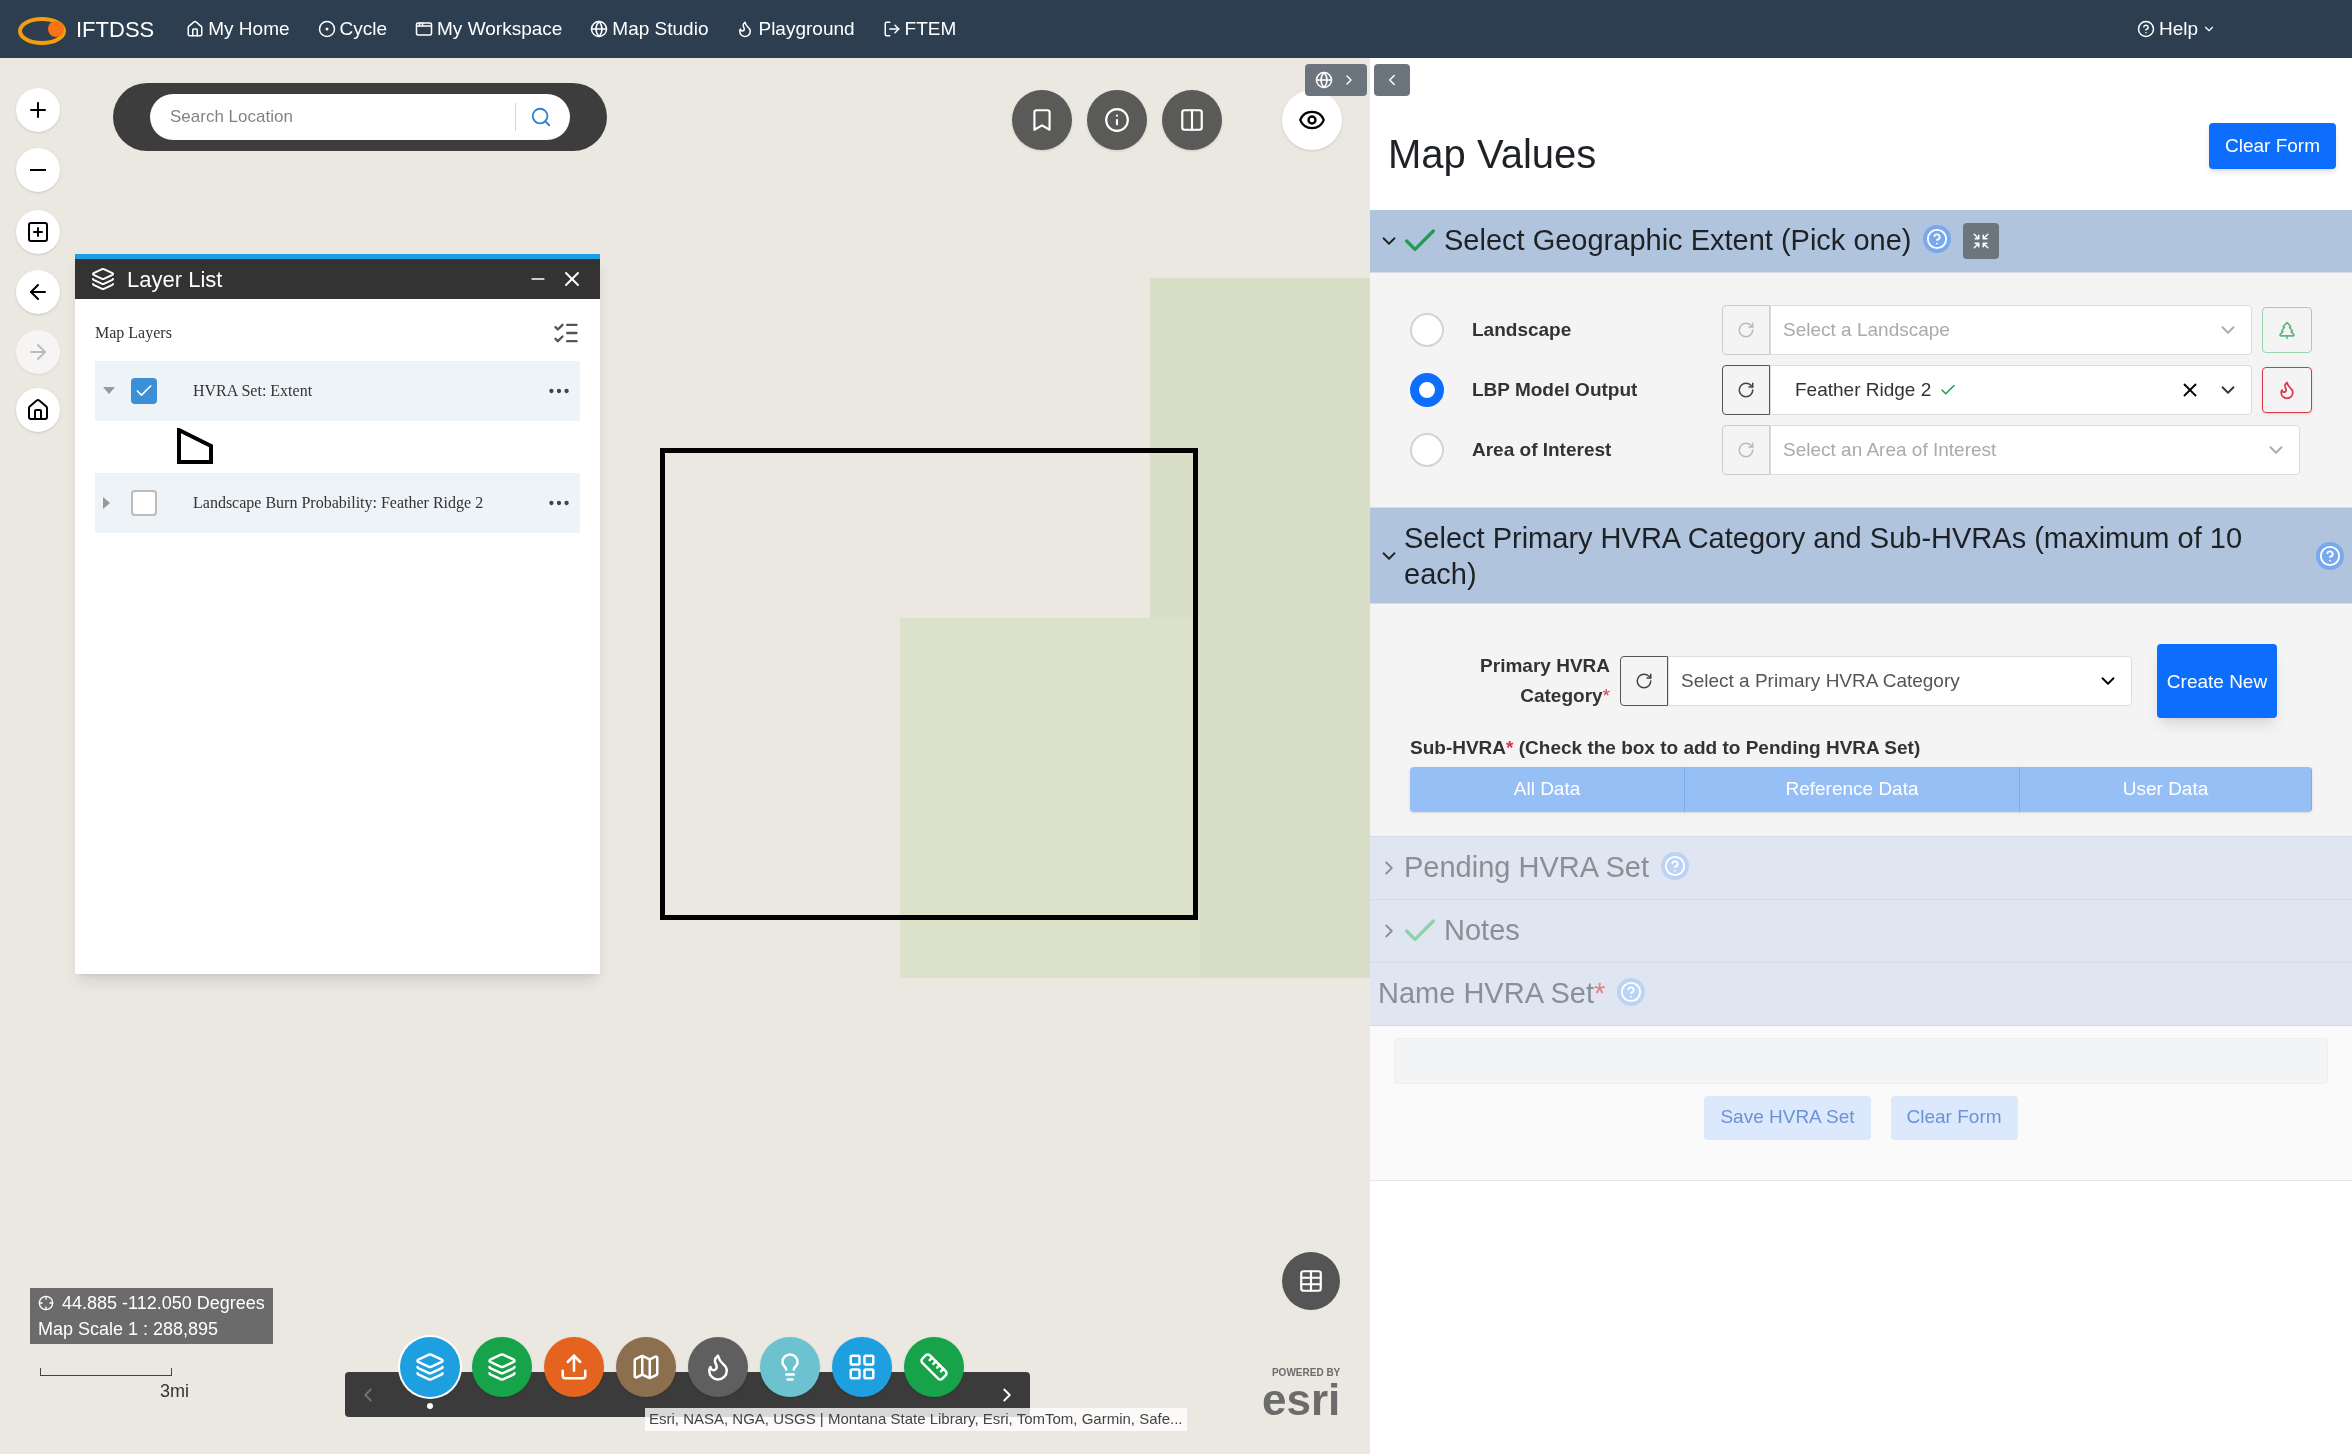 This screenshot has width=2352, height=1454. I want to click on map-scale-text: Map Scale 1 : 288,895, so click(129, 1329).